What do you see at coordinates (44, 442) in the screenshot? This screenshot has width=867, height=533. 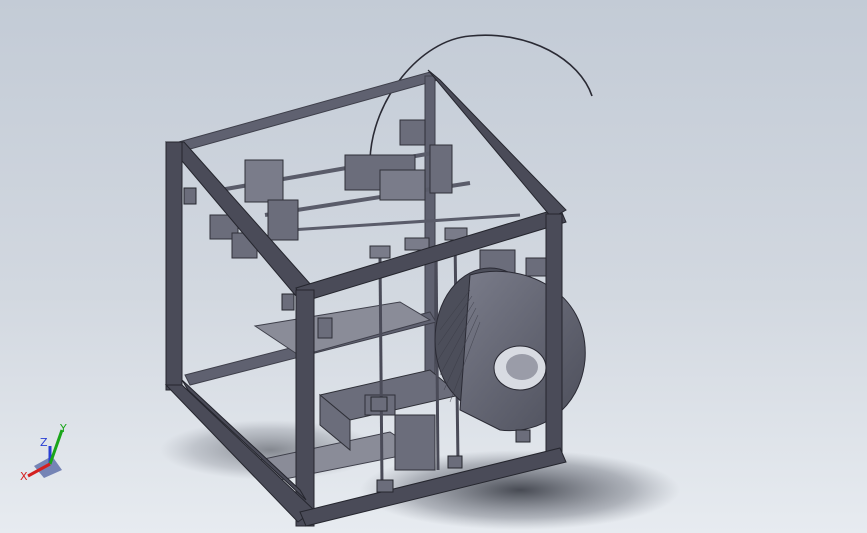 I see `triad-z-label: Z` at bounding box center [44, 442].